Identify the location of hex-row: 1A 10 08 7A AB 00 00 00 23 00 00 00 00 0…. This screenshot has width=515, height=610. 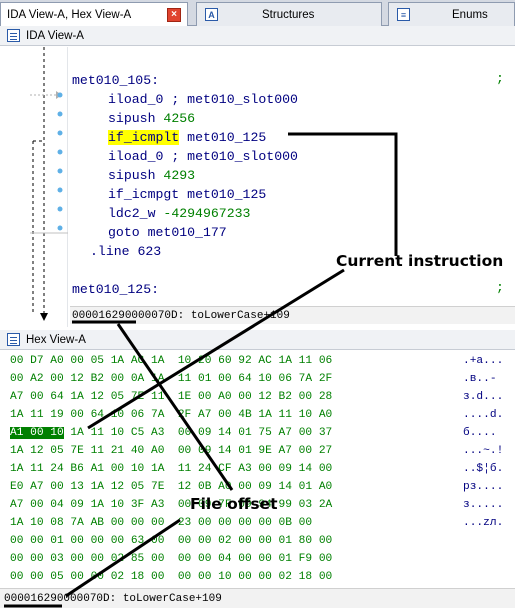
(161, 523).